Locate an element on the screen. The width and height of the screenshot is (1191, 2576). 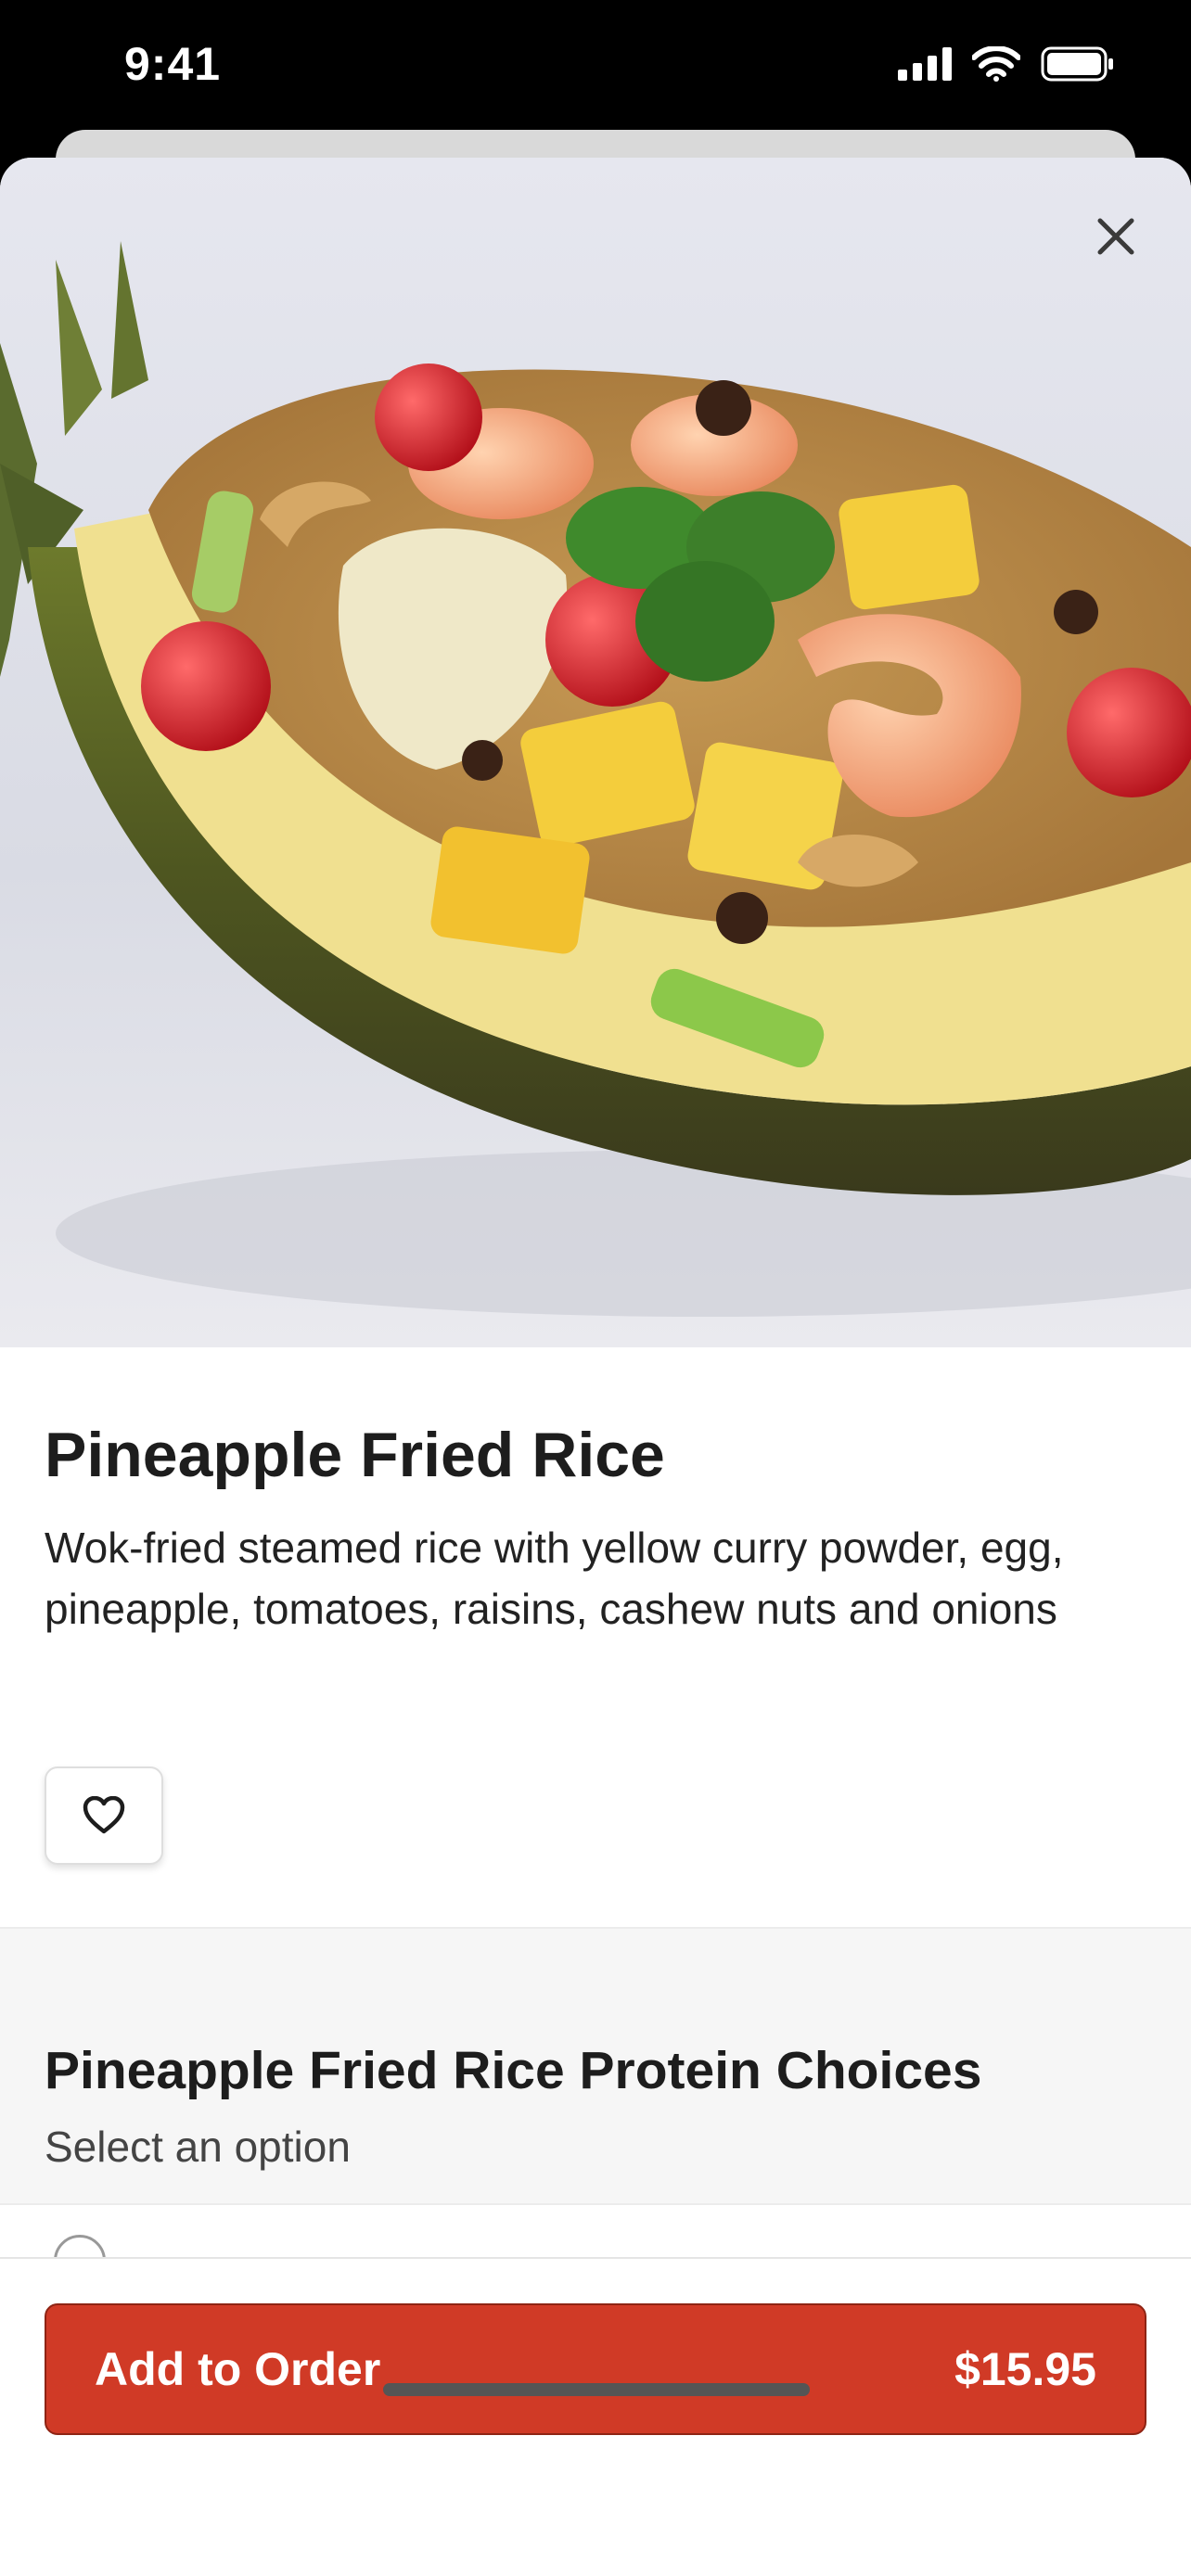
order-price: $15.95 is located at coordinates (1025, 2369).